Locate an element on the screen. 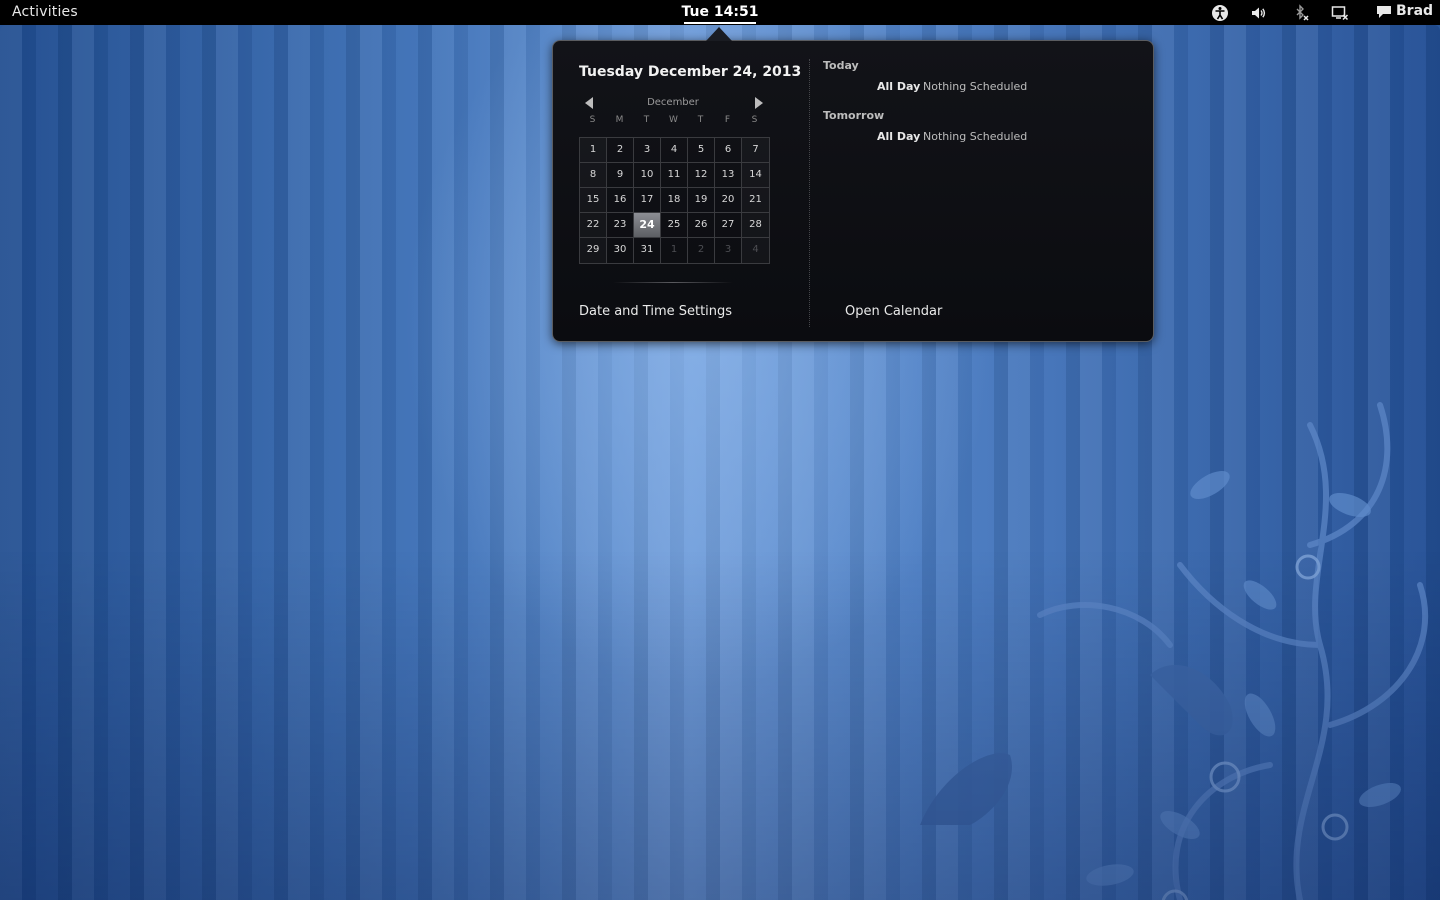 The height and width of the screenshot is (900, 1440). weekday-header: S M T W T F S is located at coordinates (673, 122).